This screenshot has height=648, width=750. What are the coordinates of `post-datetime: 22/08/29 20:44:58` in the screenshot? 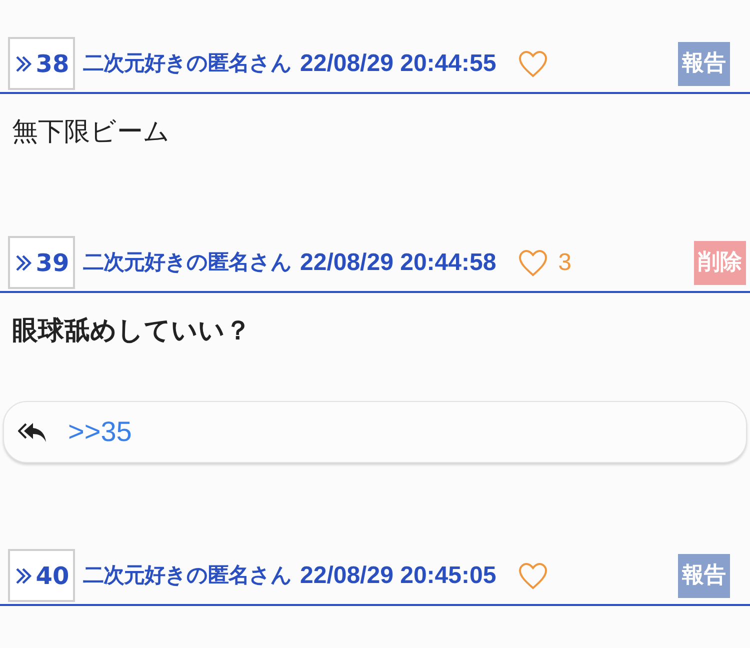 It's located at (398, 263).